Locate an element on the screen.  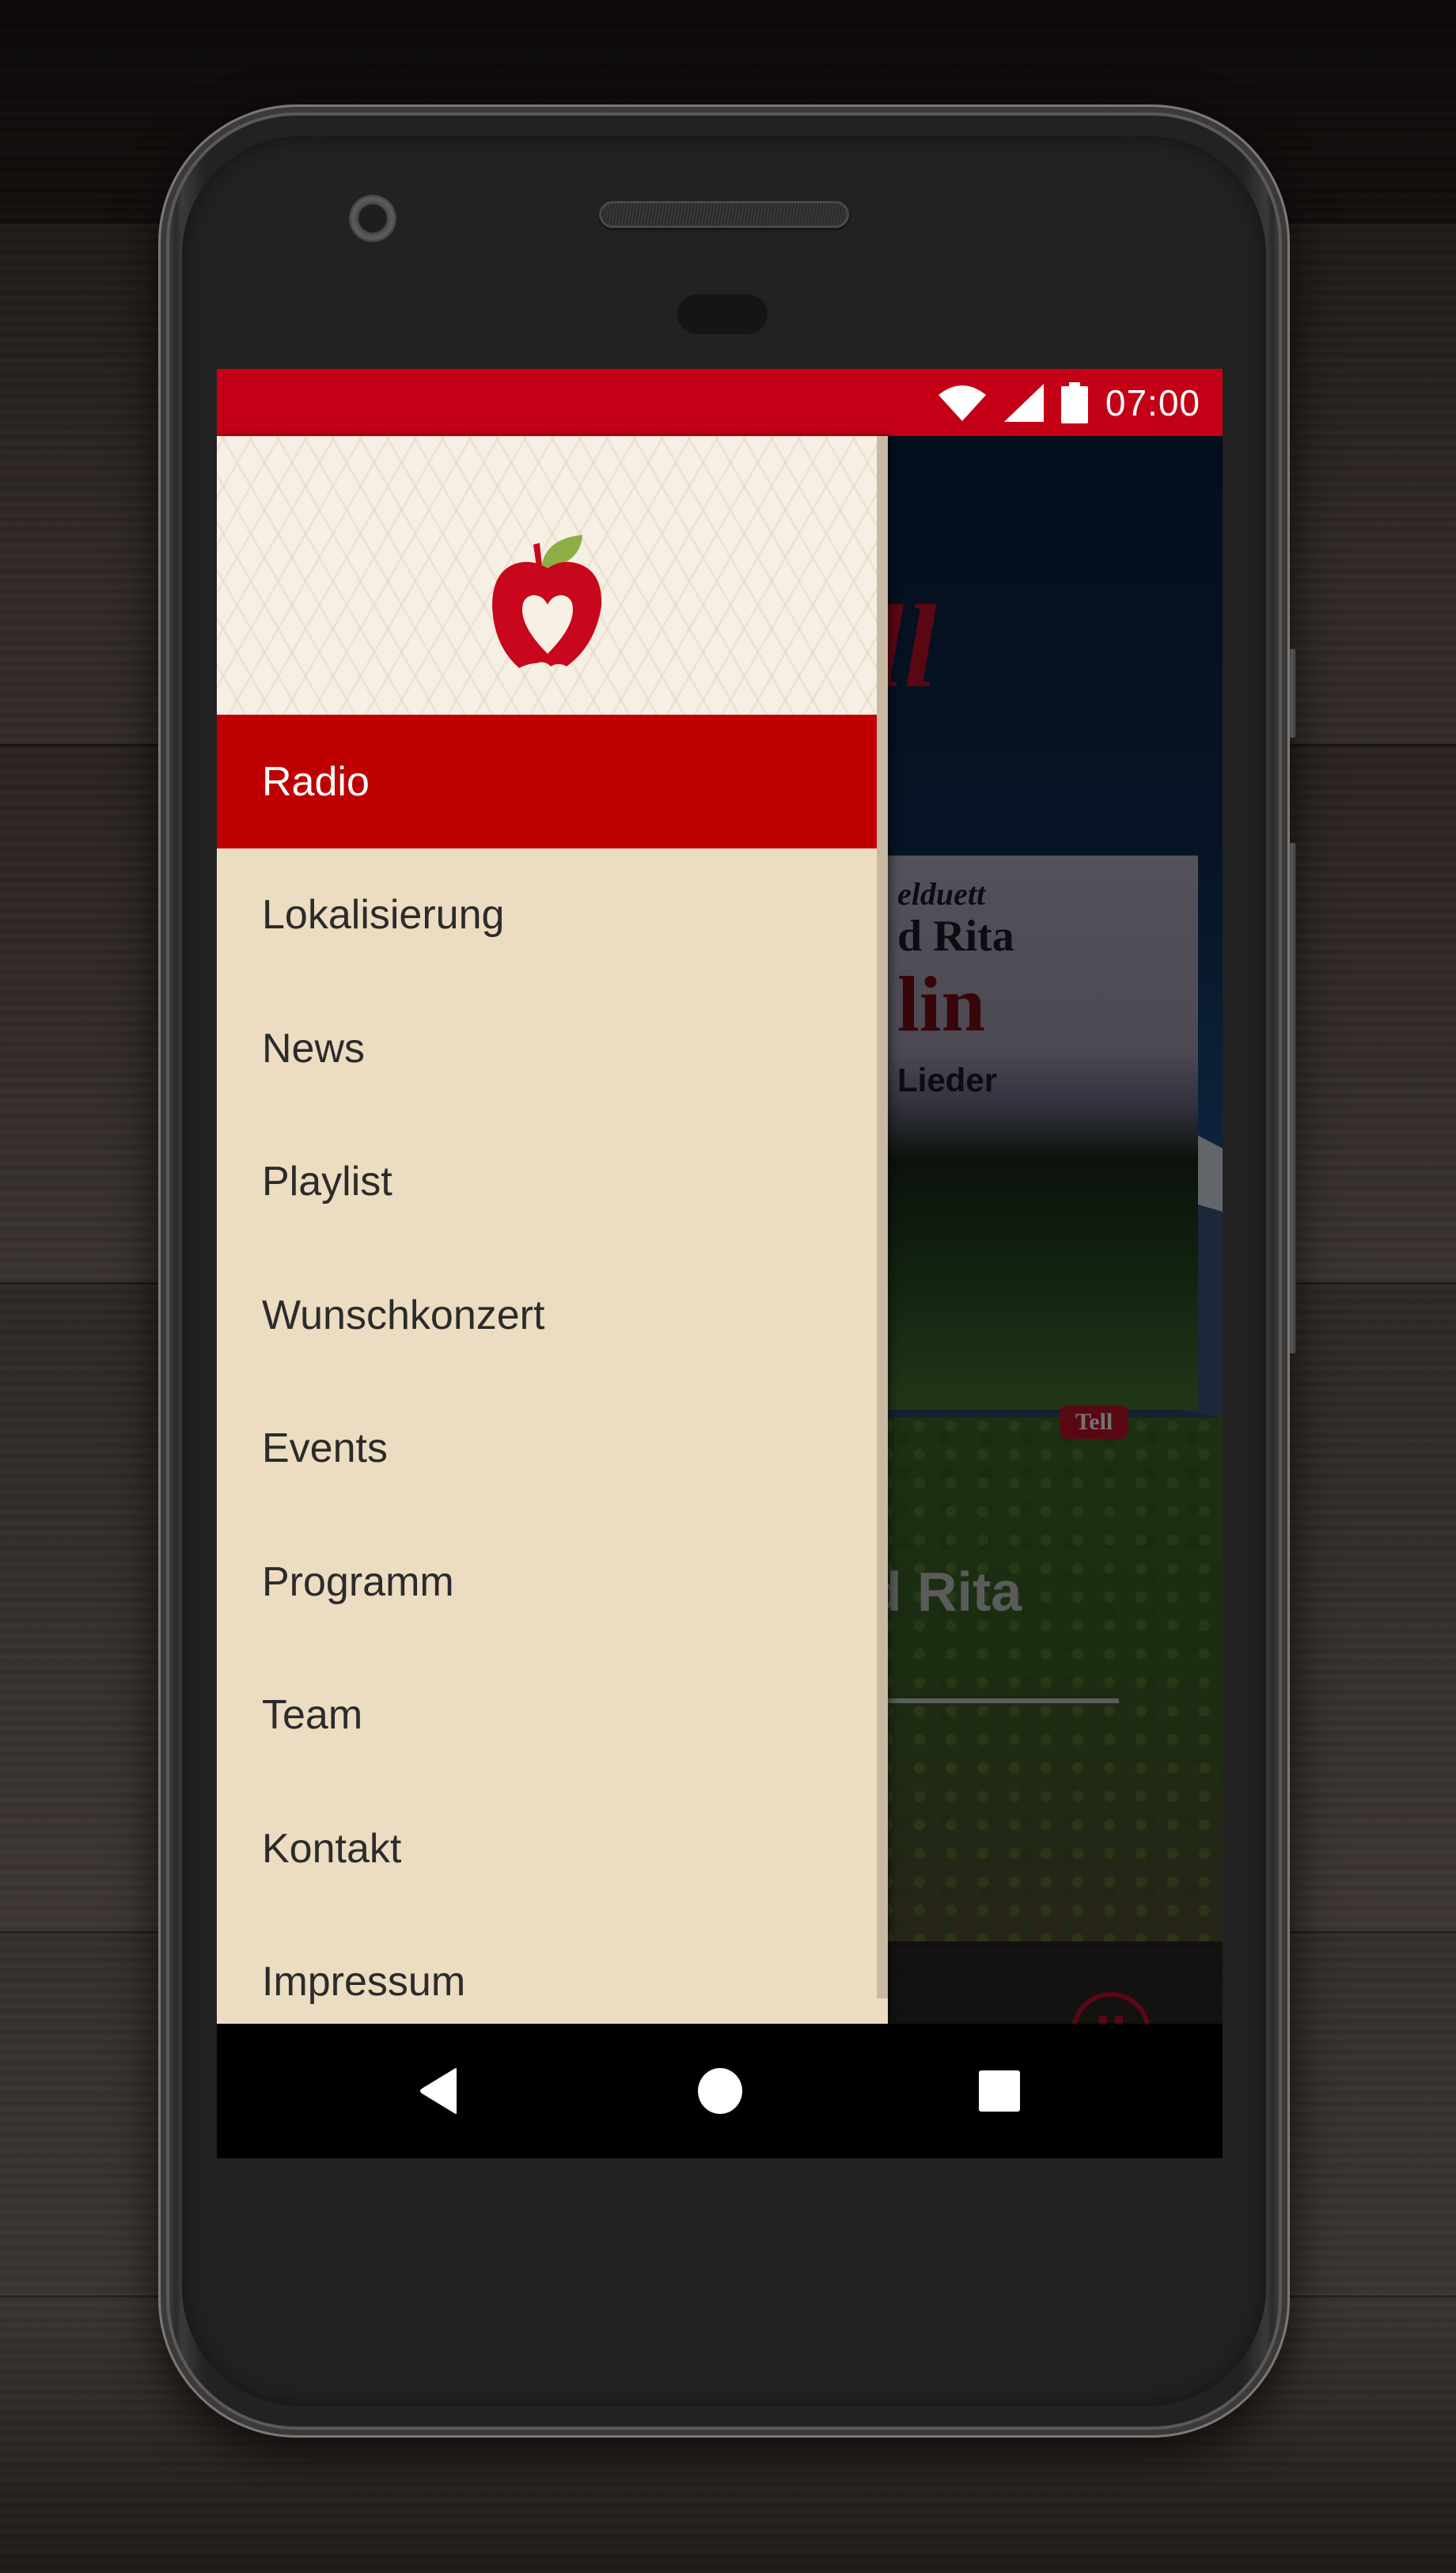
menu-item-impressum: Impressum is located at coordinates (552, 1969).